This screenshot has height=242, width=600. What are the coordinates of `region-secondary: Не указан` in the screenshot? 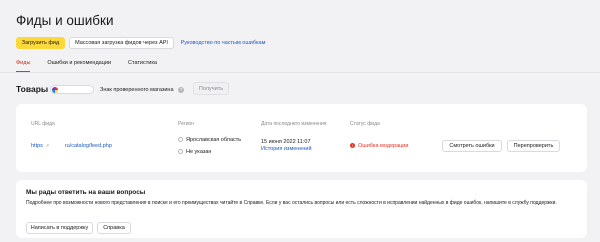 It's located at (194, 152).